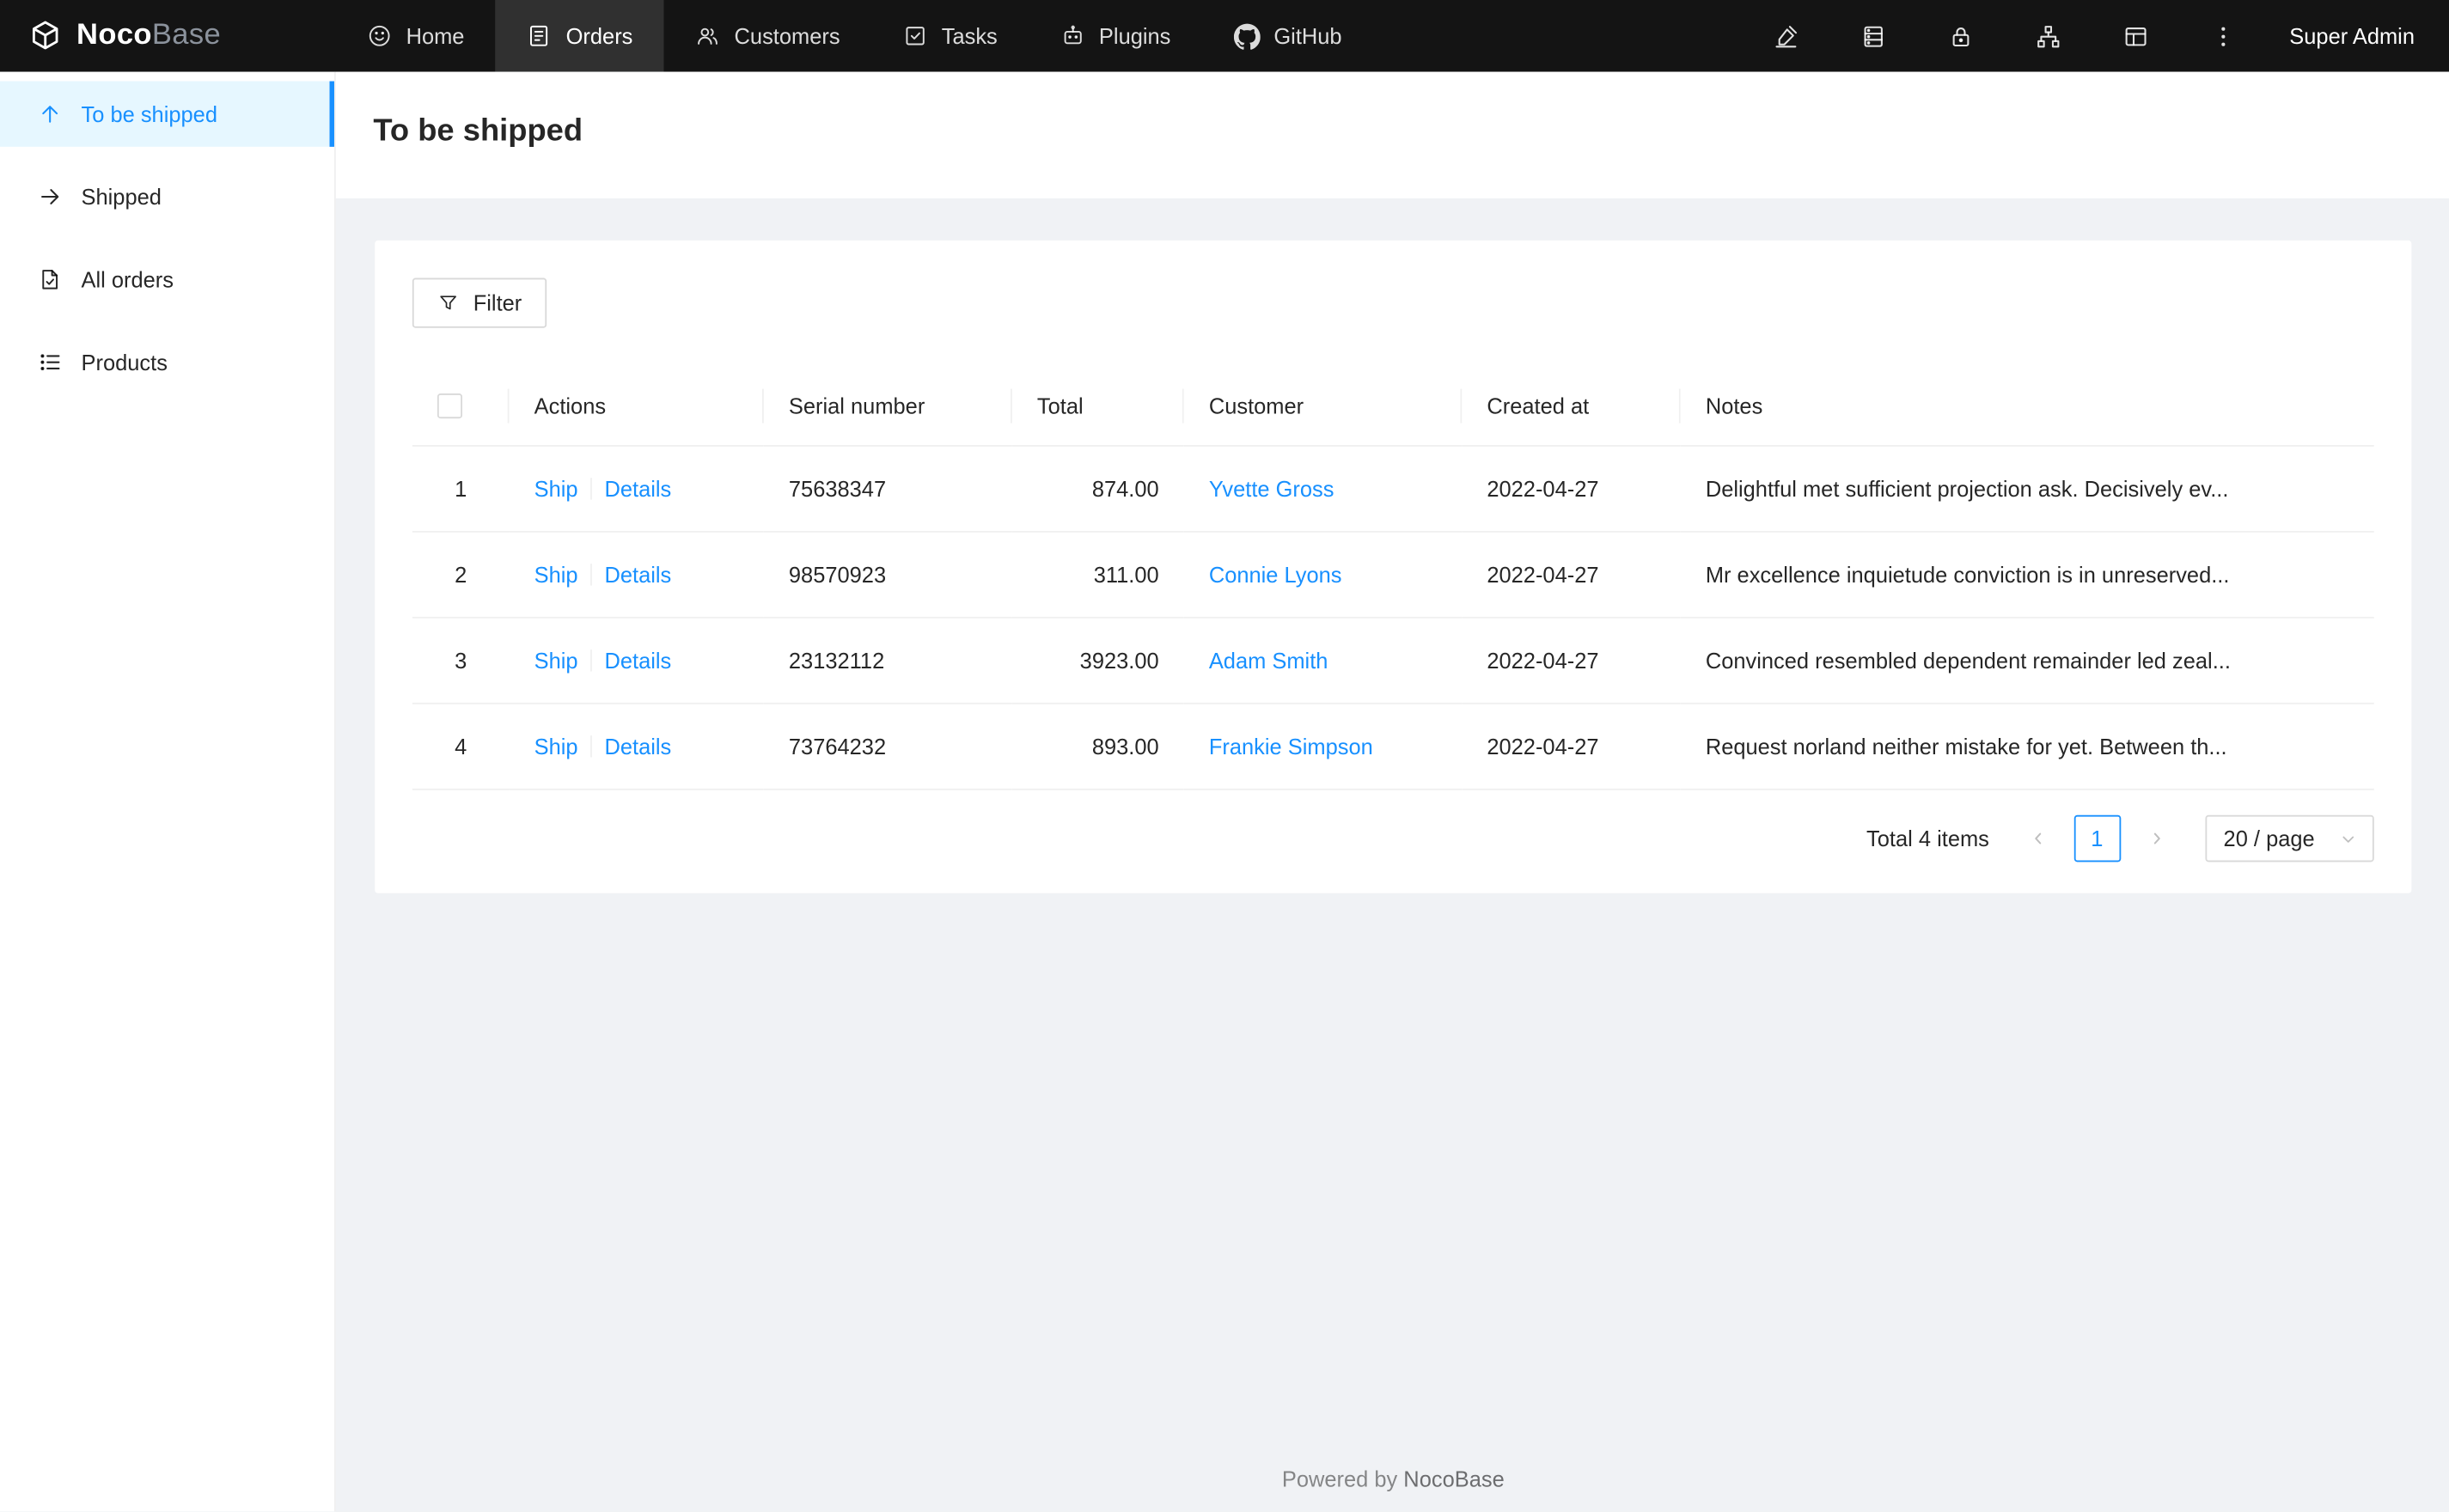 Image resolution: width=2449 pixels, height=1512 pixels. Describe the element at coordinates (450, 406) in the screenshot. I see `select-all-checkbox` at that location.